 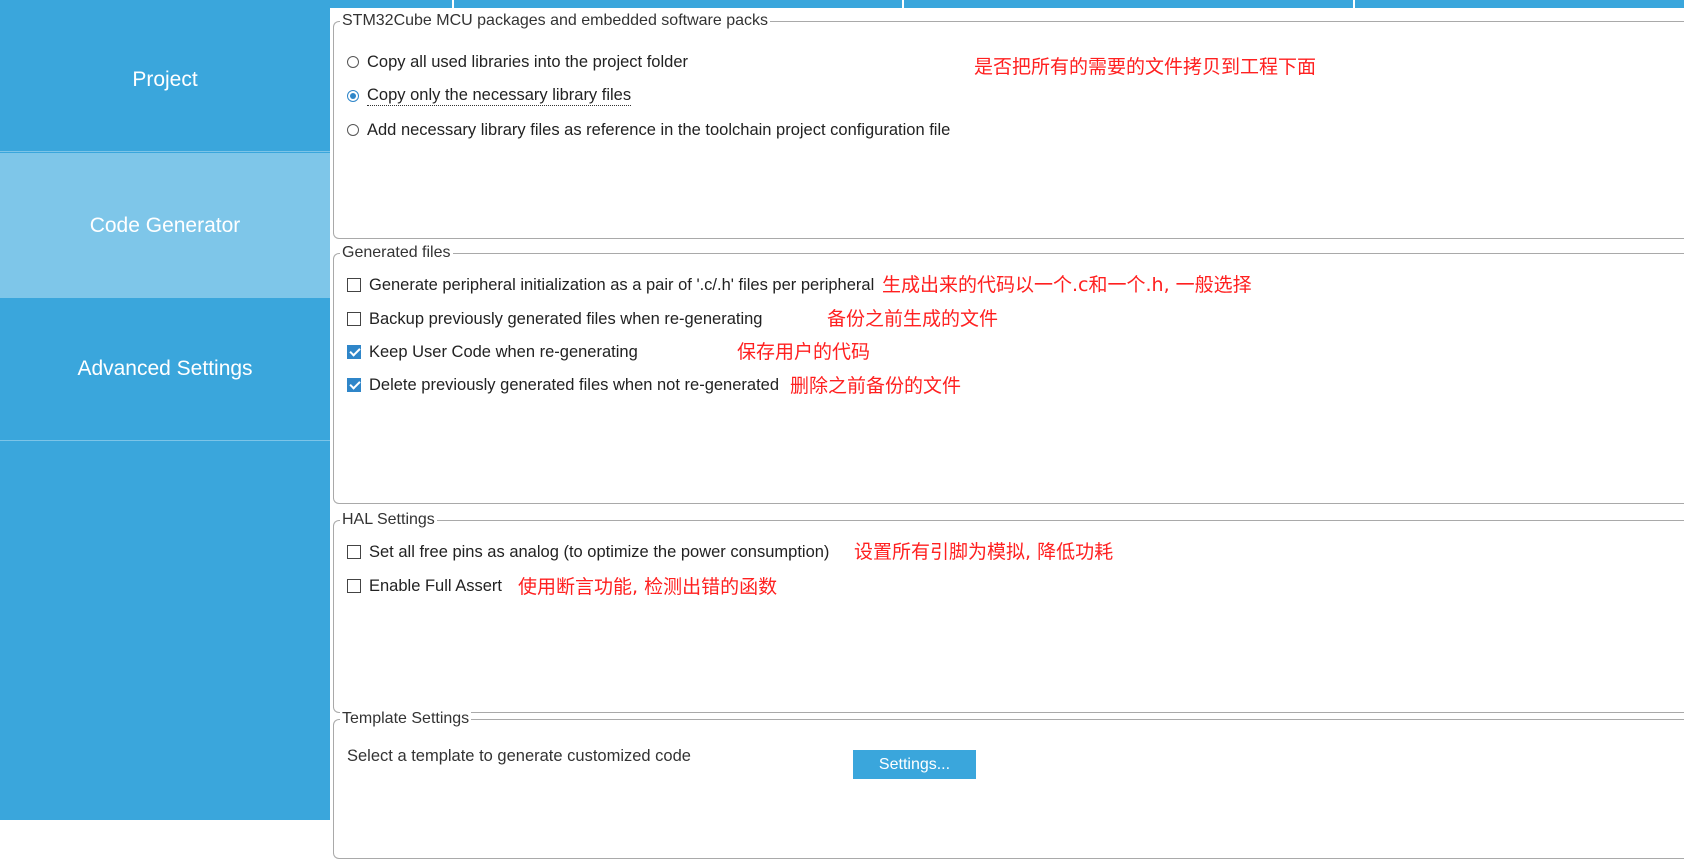 What do you see at coordinates (804, 352) in the screenshot?
I see `annotation-note: 保存用户的代码` at bounding box center [804, 352].